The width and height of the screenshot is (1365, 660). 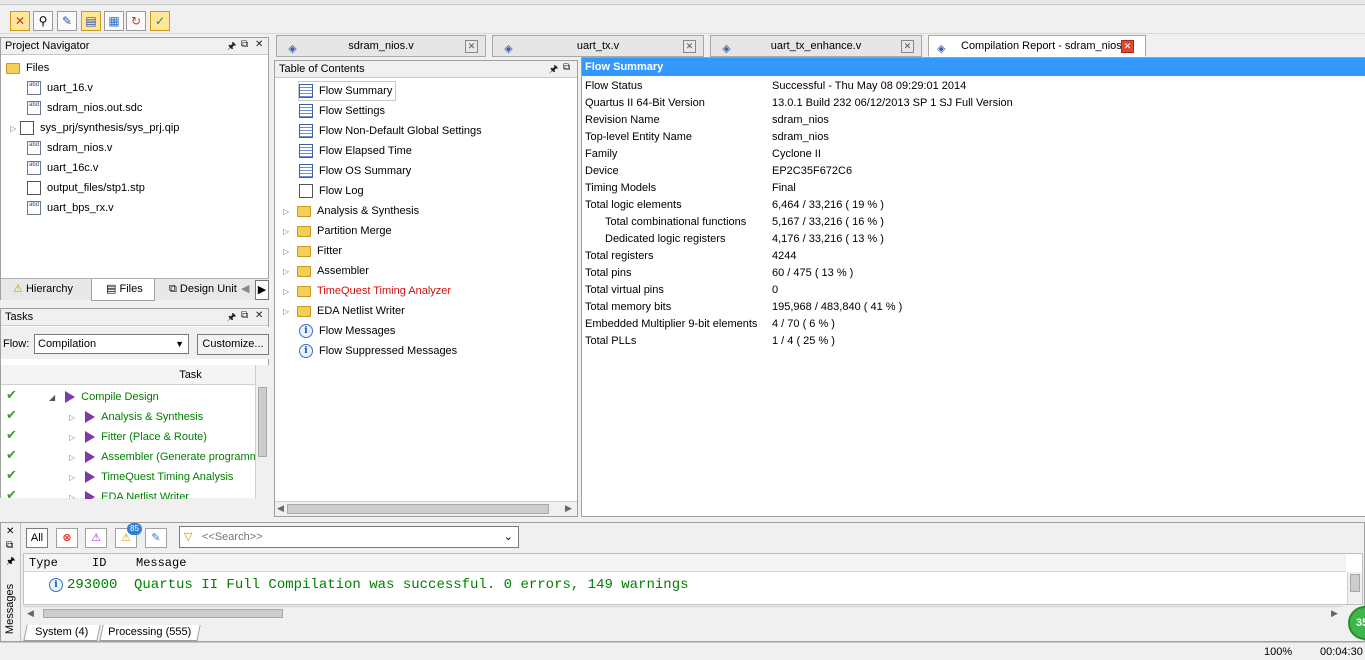 I want to click on chevron-down-icon: ⌄, so click(x=508, y=536).